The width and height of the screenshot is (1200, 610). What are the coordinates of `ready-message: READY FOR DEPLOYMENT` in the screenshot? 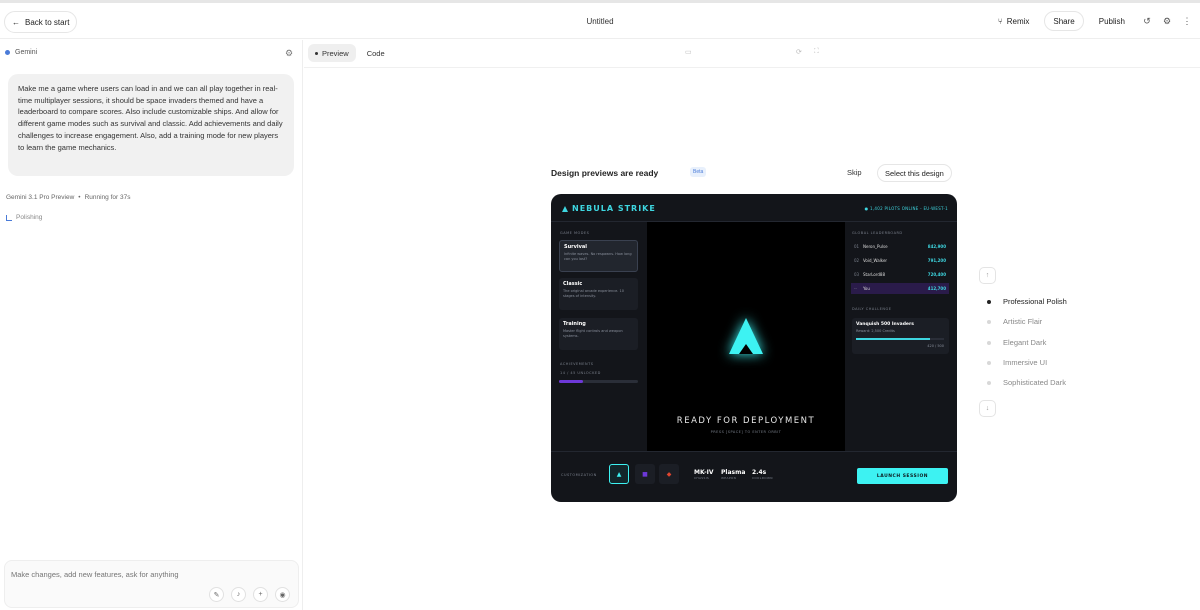 It's located at (746, 421).